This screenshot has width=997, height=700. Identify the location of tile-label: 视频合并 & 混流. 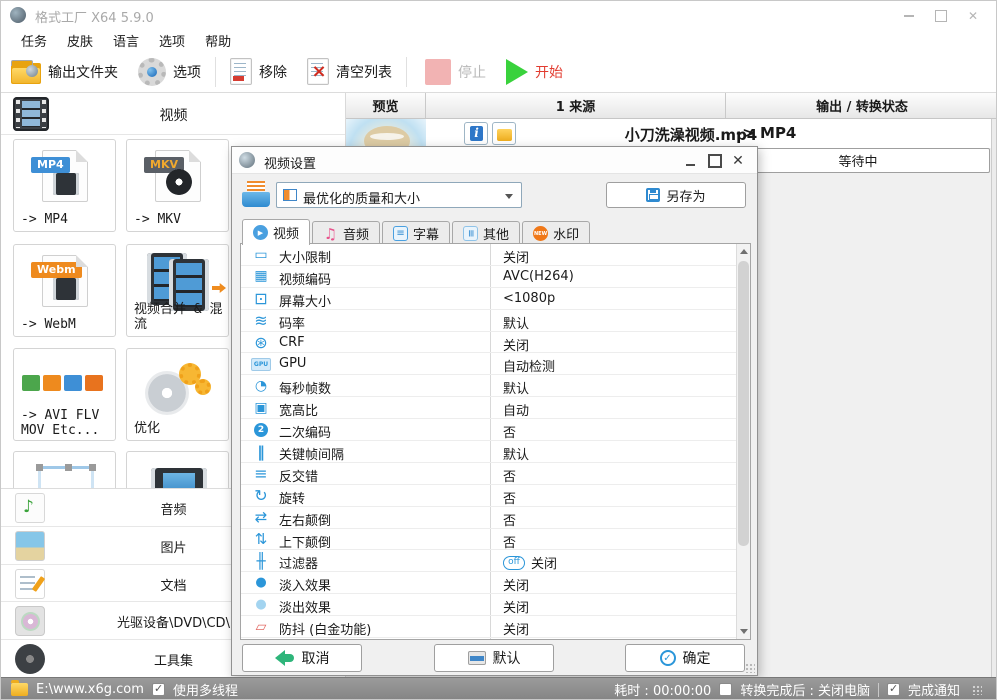
(178, 317).